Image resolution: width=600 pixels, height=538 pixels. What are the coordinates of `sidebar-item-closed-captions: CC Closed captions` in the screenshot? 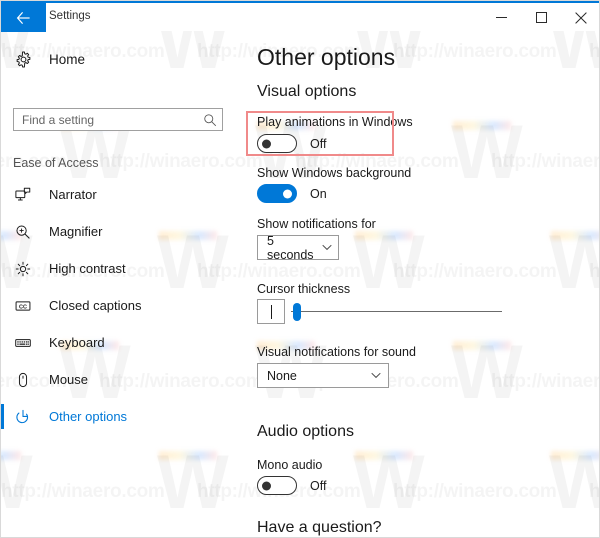 It's located at (121, 305).